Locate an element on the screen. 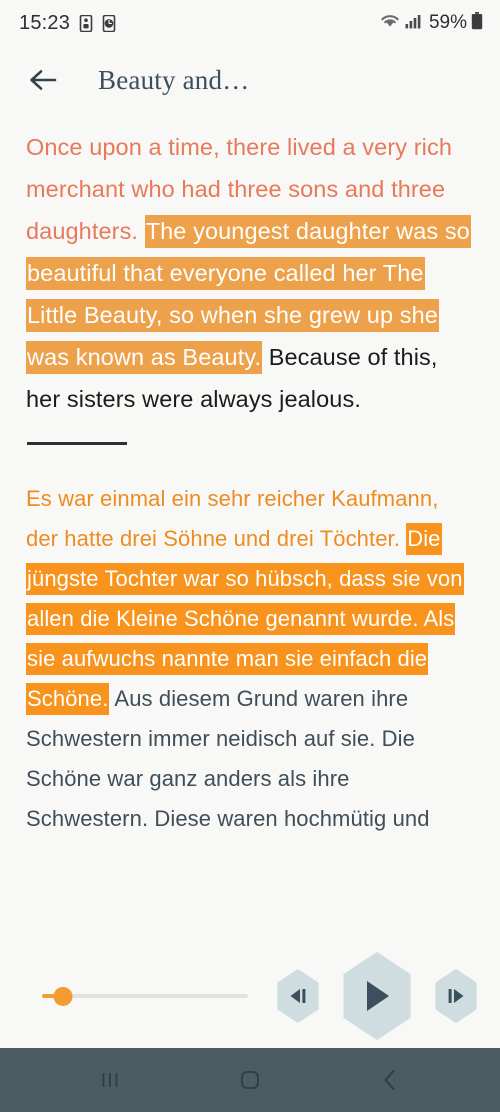  recent-apps-button is located at coordinates (110, 1080).